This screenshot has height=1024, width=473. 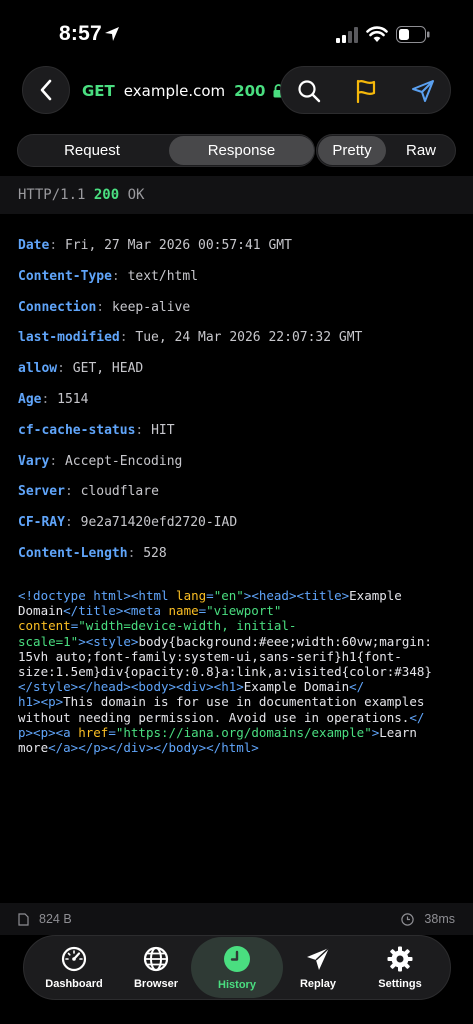 What do you see at coordinates (238, 374) in the screenshot?
I see `header-row: allow: GET, HEAD` at bounding box center [238, 374].